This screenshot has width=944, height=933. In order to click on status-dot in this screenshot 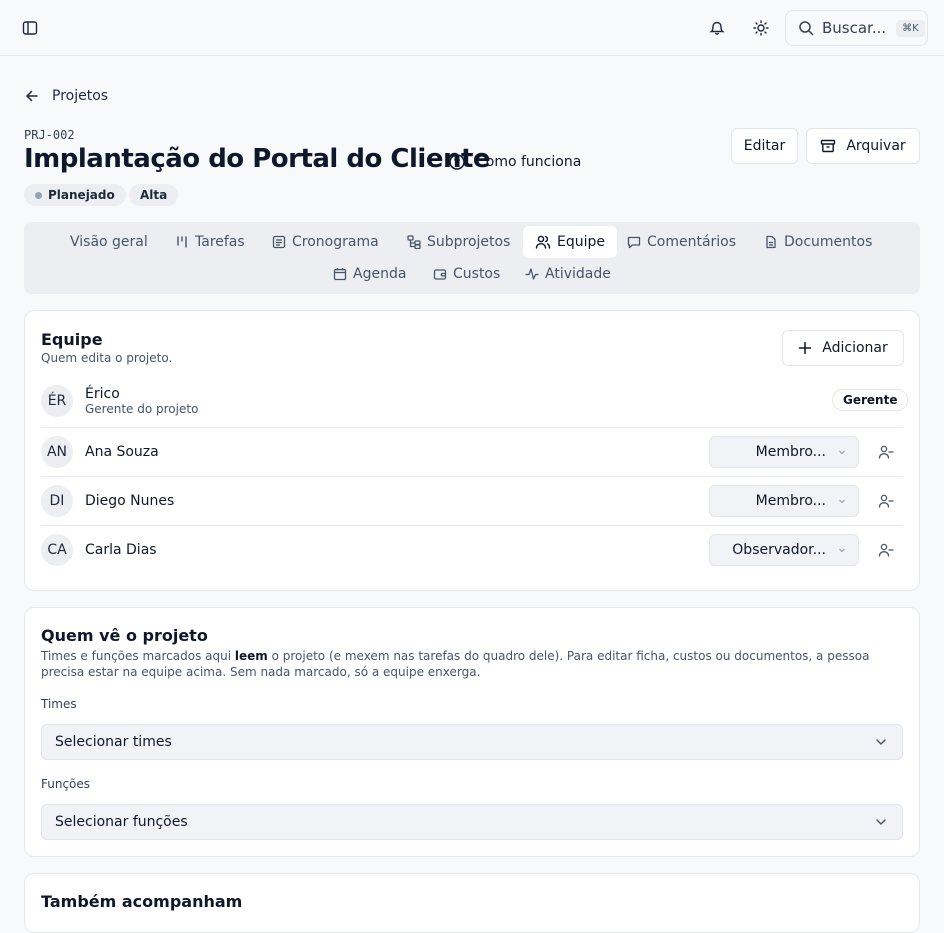, I will do `click(38, 195)`.